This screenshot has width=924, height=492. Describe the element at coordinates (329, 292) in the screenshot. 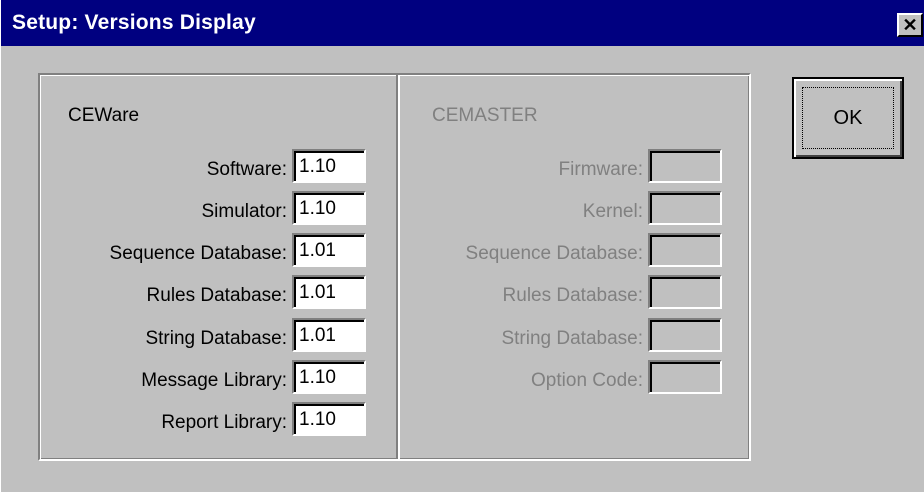

I see `ceware-rules-database-field: 1.01` at that location.